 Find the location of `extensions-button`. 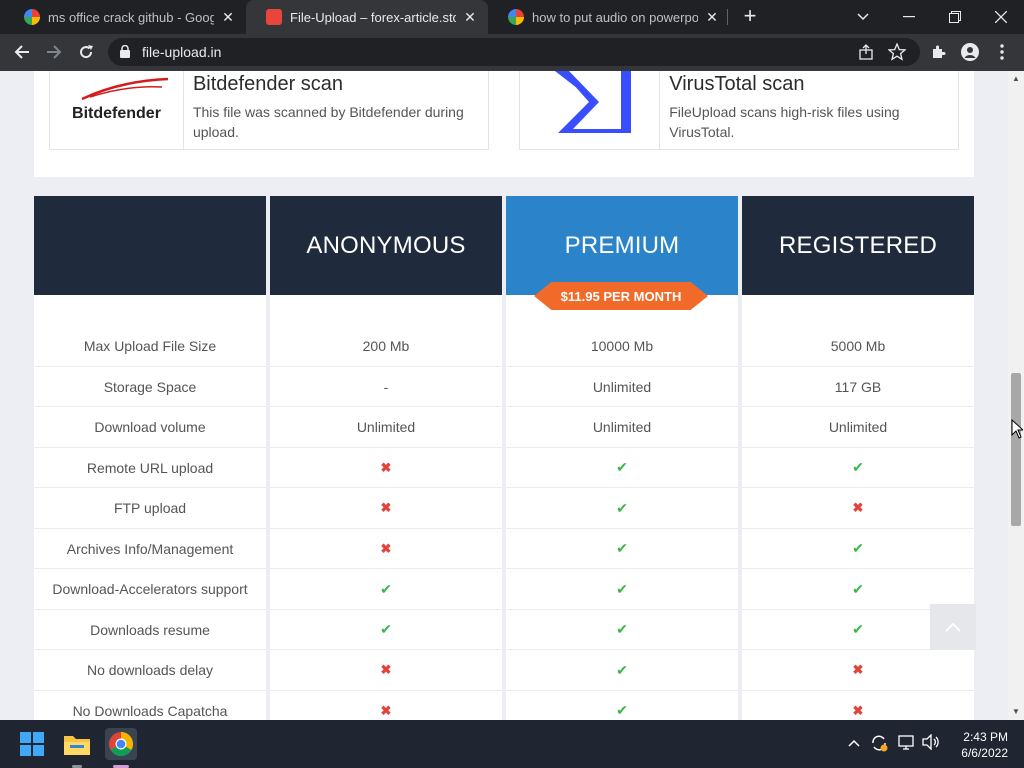

extensions-button is located at coordinates (938, 52).